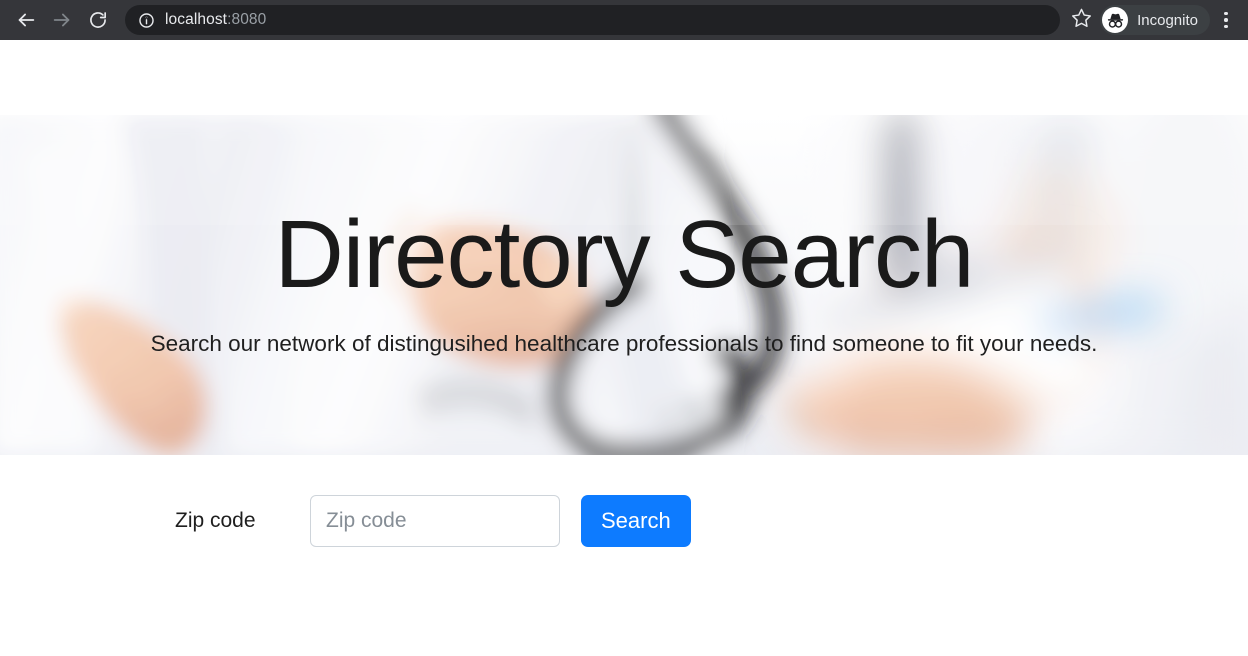  I want to click on zip-code-input, so click(435, 521).